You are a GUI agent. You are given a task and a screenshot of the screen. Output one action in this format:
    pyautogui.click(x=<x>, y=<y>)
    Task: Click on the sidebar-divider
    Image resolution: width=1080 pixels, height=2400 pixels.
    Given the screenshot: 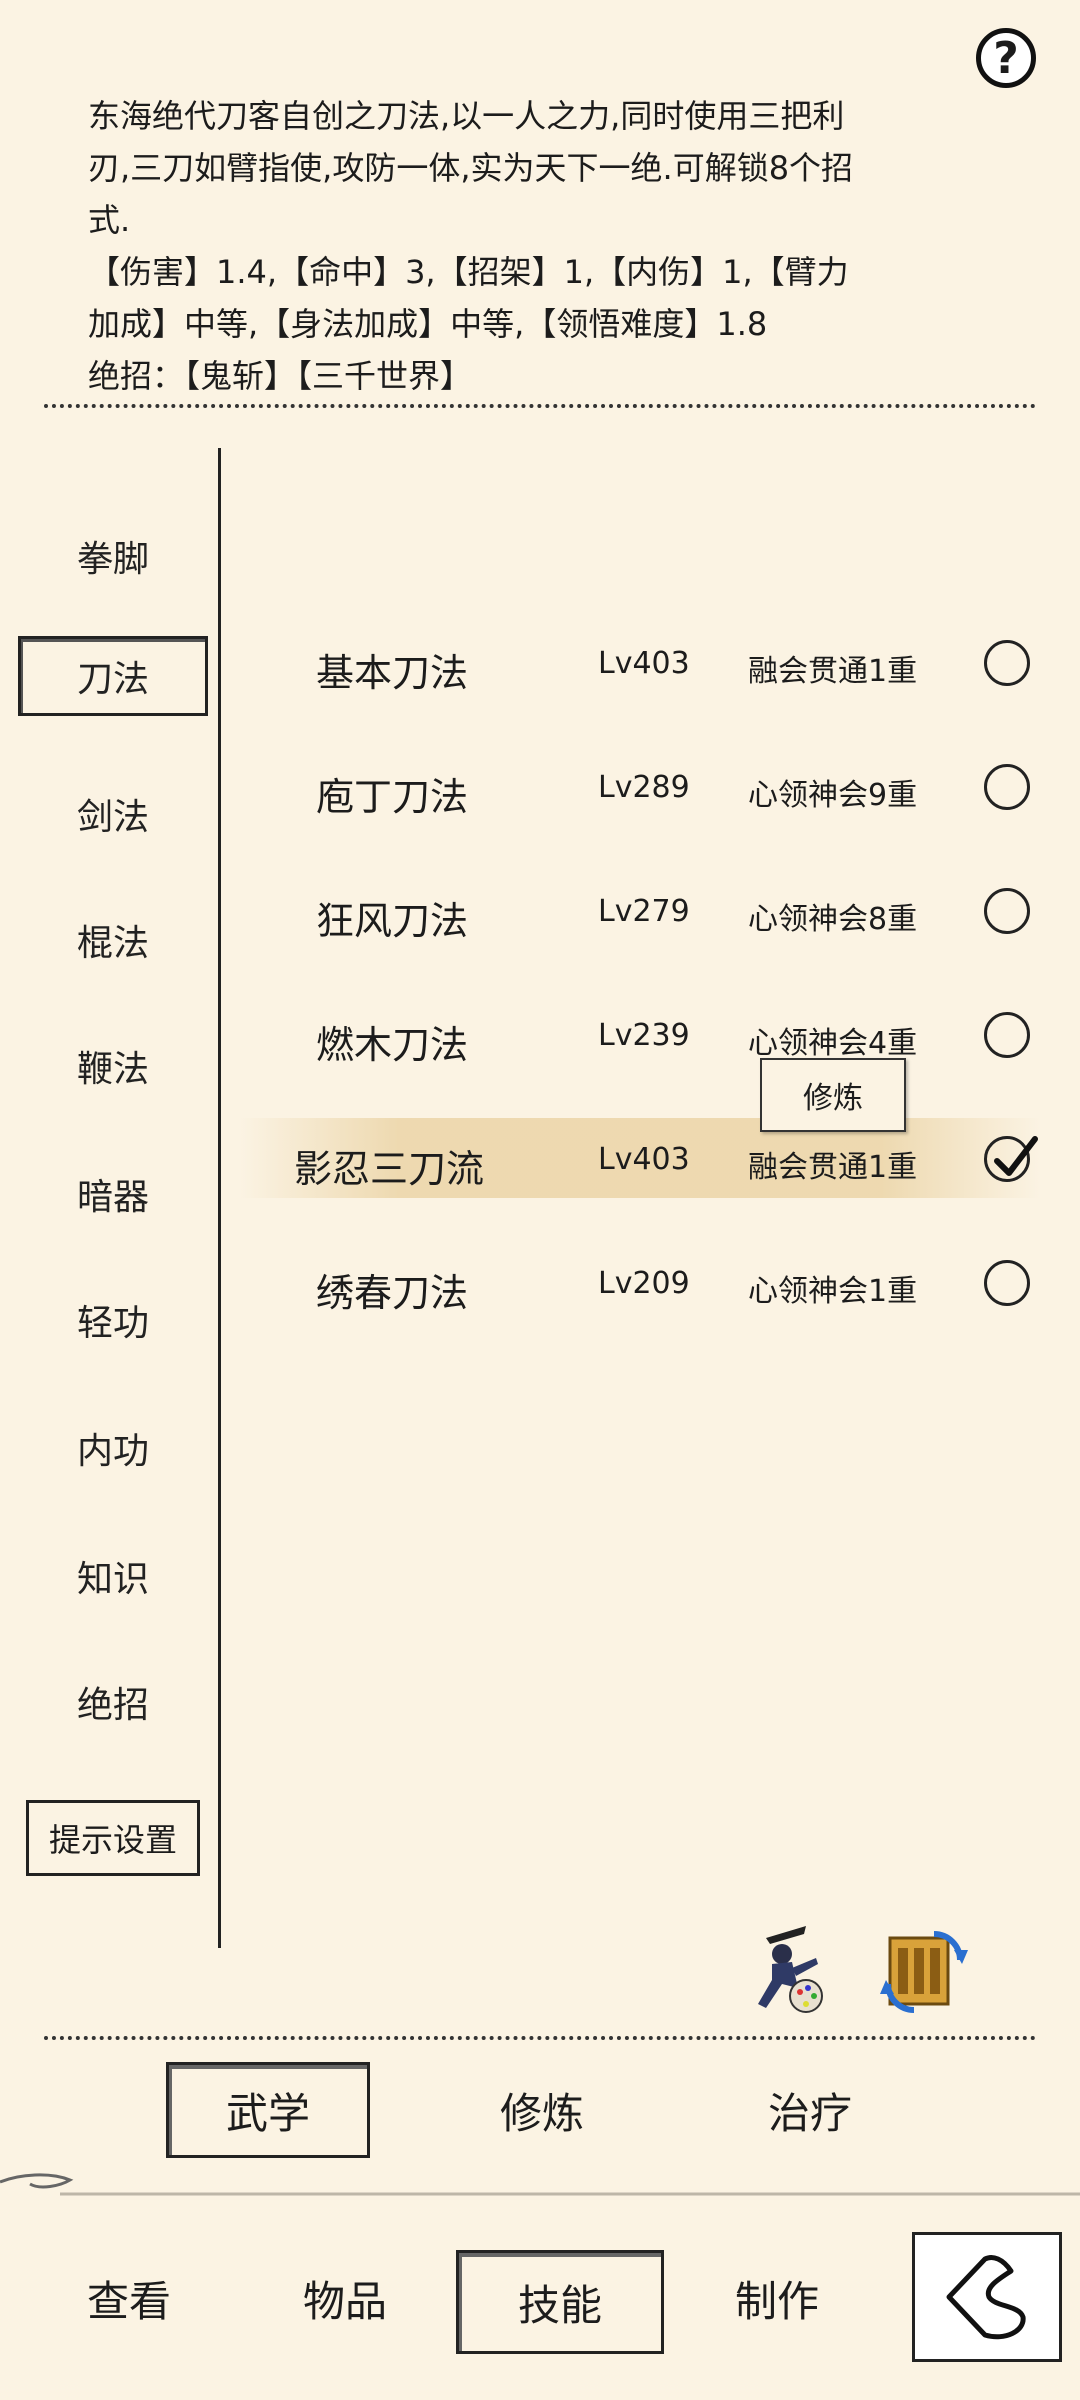 What is the action you would take?
    pyautogui.click(x=219, y=1198)
    